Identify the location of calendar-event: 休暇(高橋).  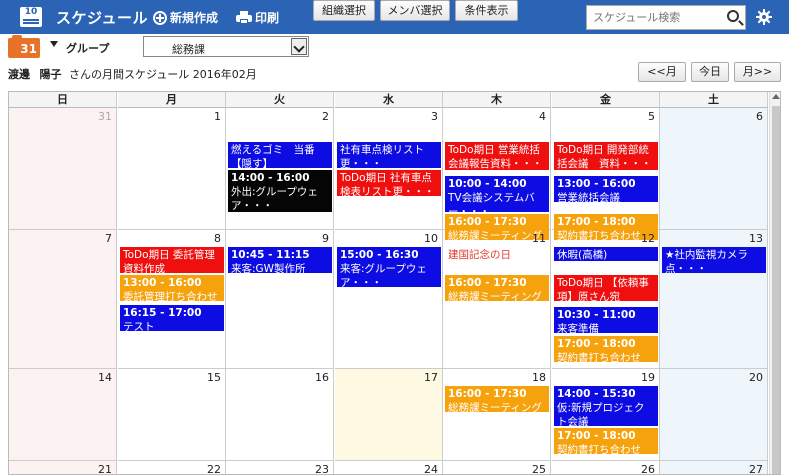
(606, 254).